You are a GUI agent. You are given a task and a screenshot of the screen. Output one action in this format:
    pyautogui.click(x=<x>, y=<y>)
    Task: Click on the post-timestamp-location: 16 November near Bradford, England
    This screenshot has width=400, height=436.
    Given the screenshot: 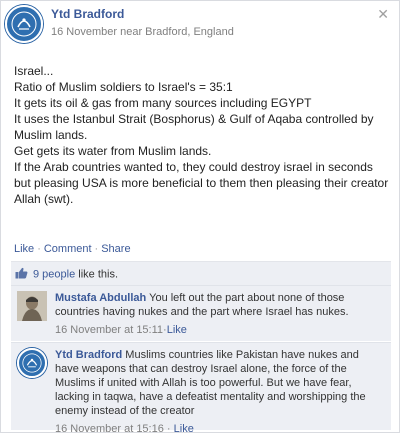 What is the action you would take?
    pyautogui.click(x=142, y=32)
    